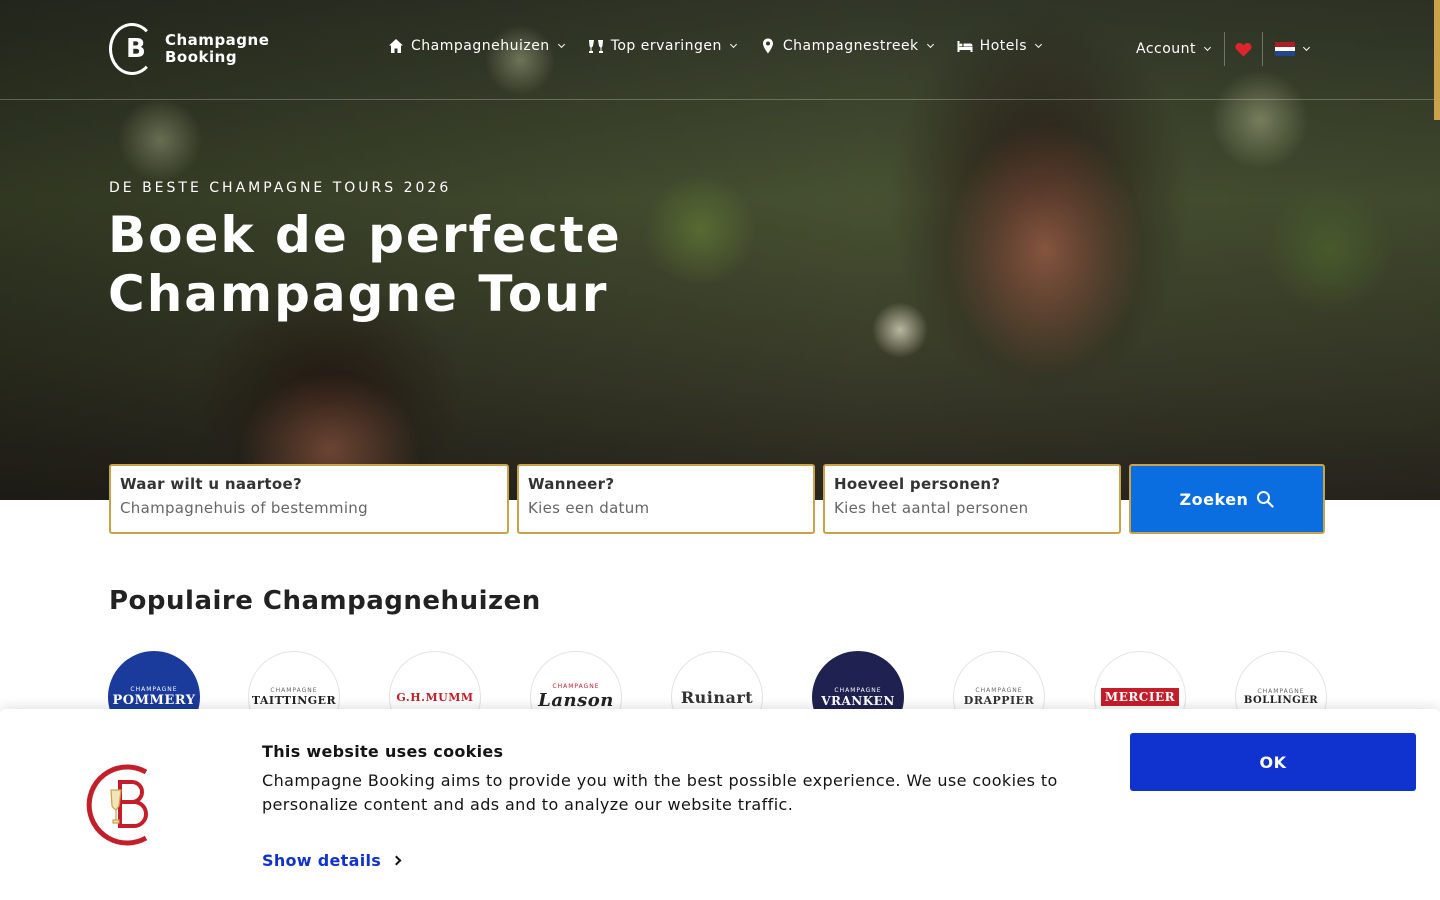 This screenshot has width=1440, height=900. Describe the element at coordinates (1281, 700) in the screenshot. I see `house-name: BOLLINGER` at that location.